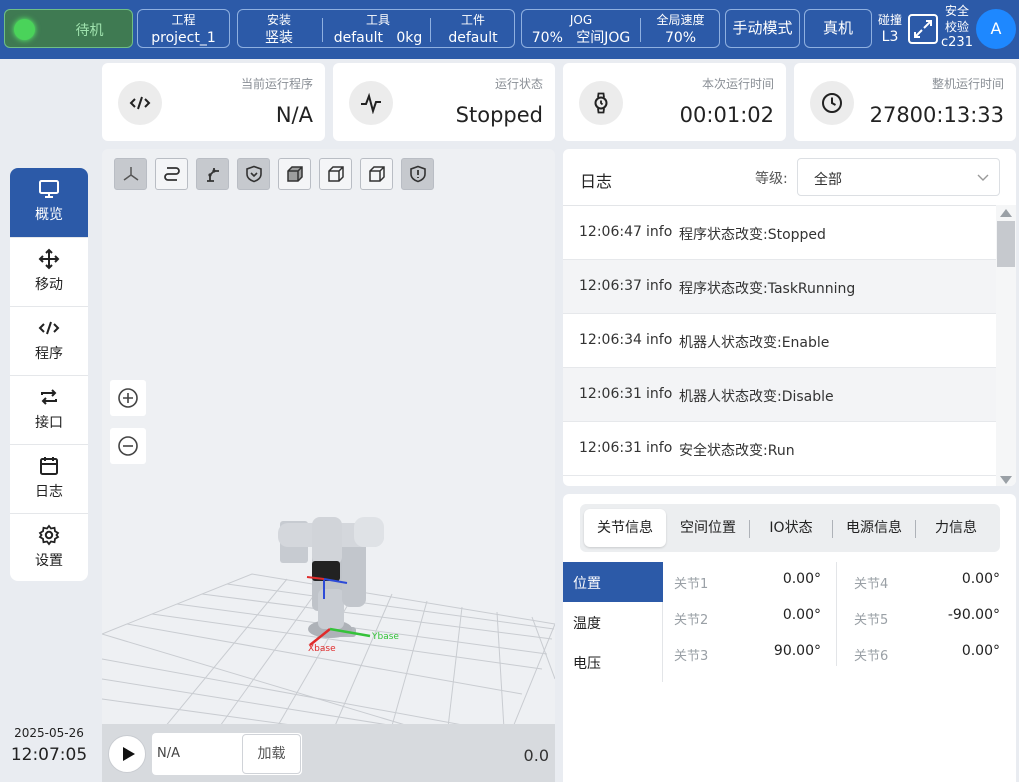 This screenshot has width=1019, height=782. Describe the element at coordinates (49, 271) in the screenshot. I see `sidebar-item-move: 移动` at that location.